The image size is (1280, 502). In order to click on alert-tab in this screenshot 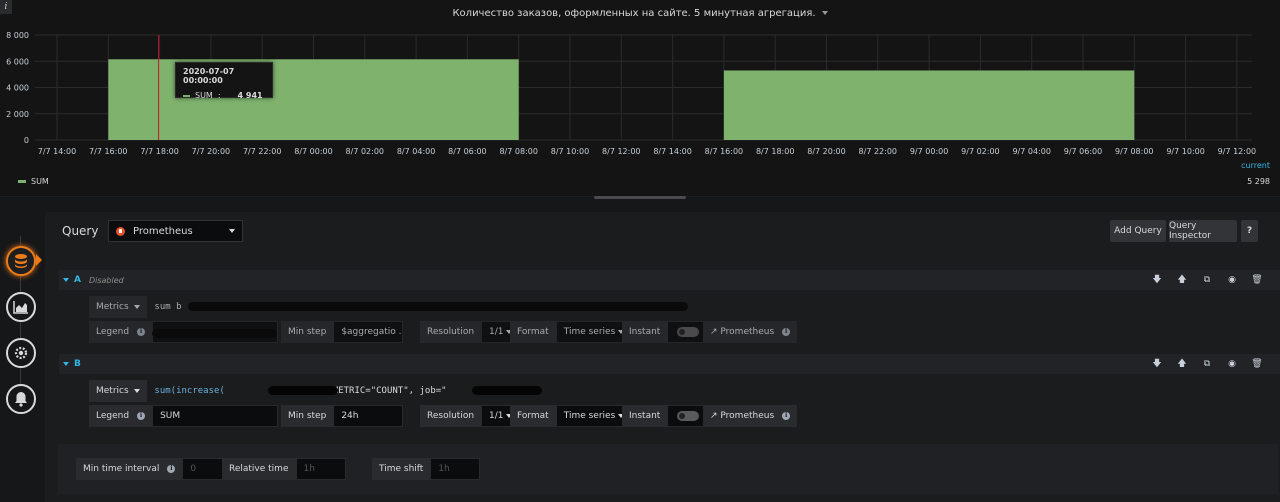, I will do `click(21, 399)`.